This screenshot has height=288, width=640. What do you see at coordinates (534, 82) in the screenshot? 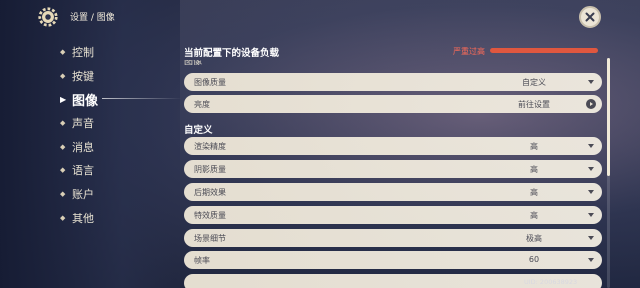
I see `setting-value: 自定义` at bounding box center [534, 82].